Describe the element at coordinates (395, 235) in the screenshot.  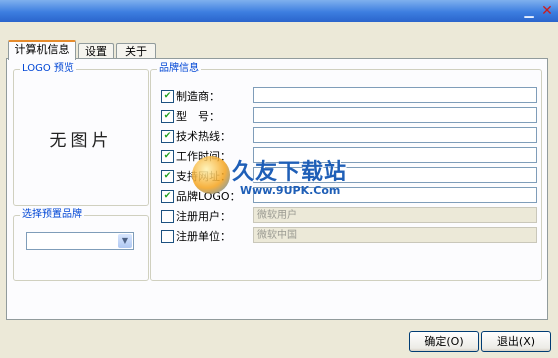
I see `brand-row-input: 微软中国` at that location.